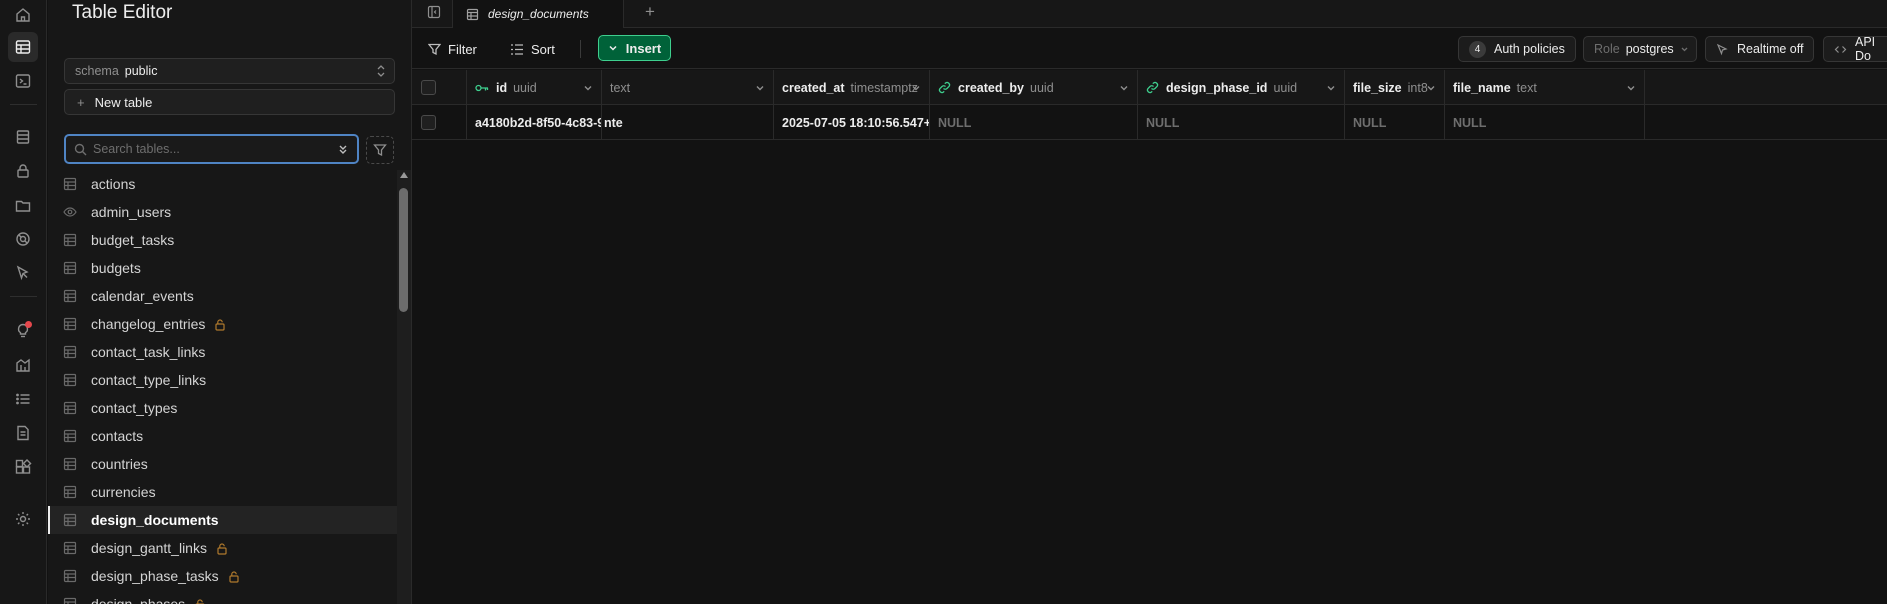 The height and width of the screenshot is (604, 1887). Describe the element at coordinates (215, 149) in the screenshot. I see `search-tables-input` at that location.